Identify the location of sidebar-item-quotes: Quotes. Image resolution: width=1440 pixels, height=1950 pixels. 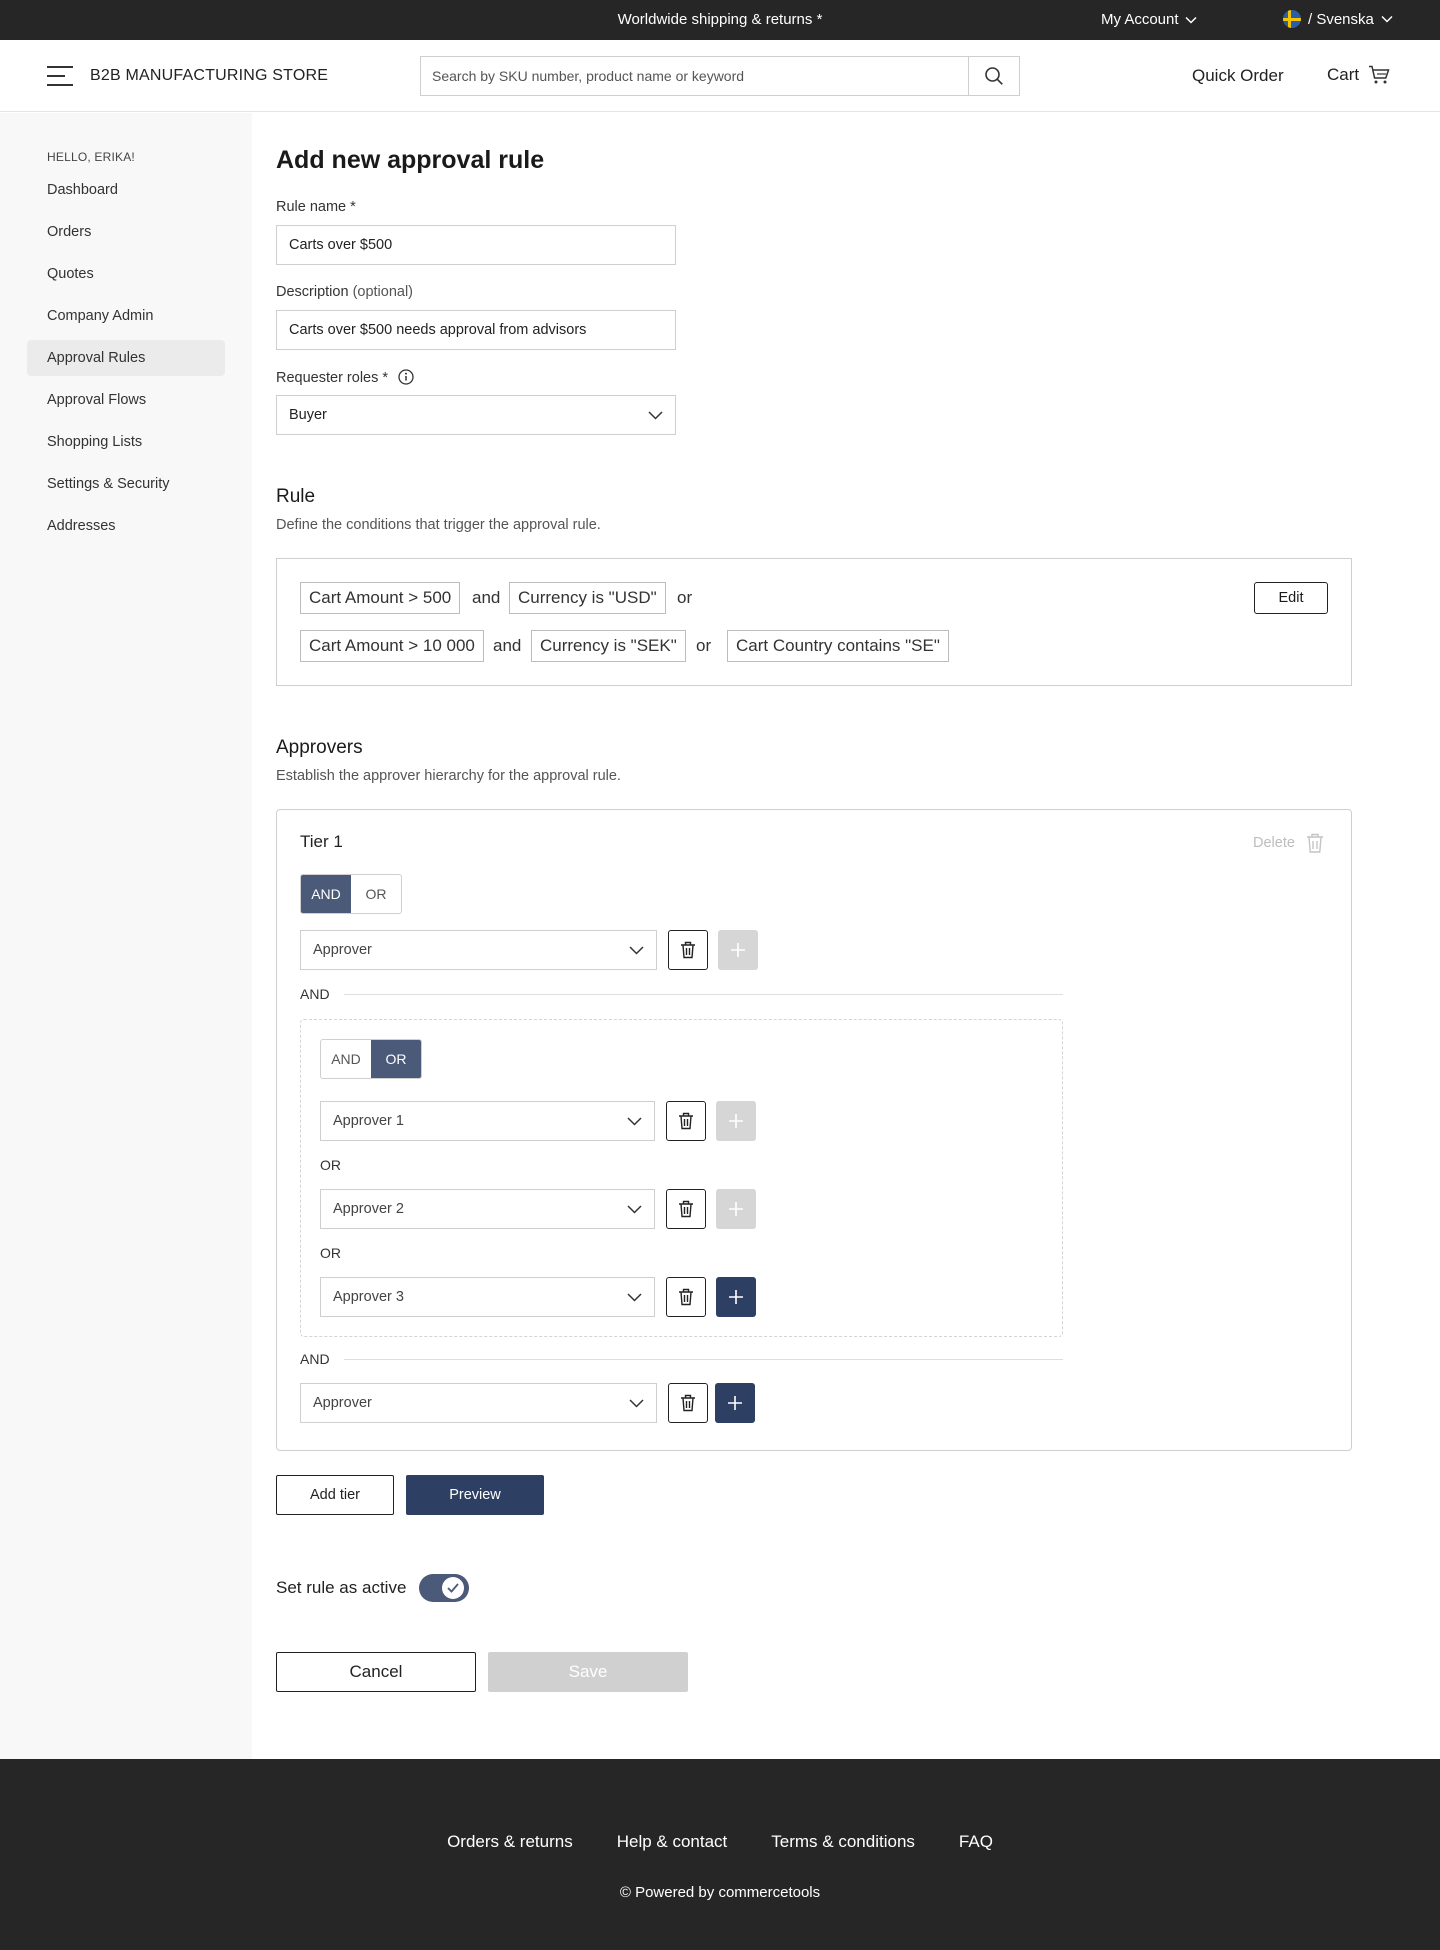
(126, 274).